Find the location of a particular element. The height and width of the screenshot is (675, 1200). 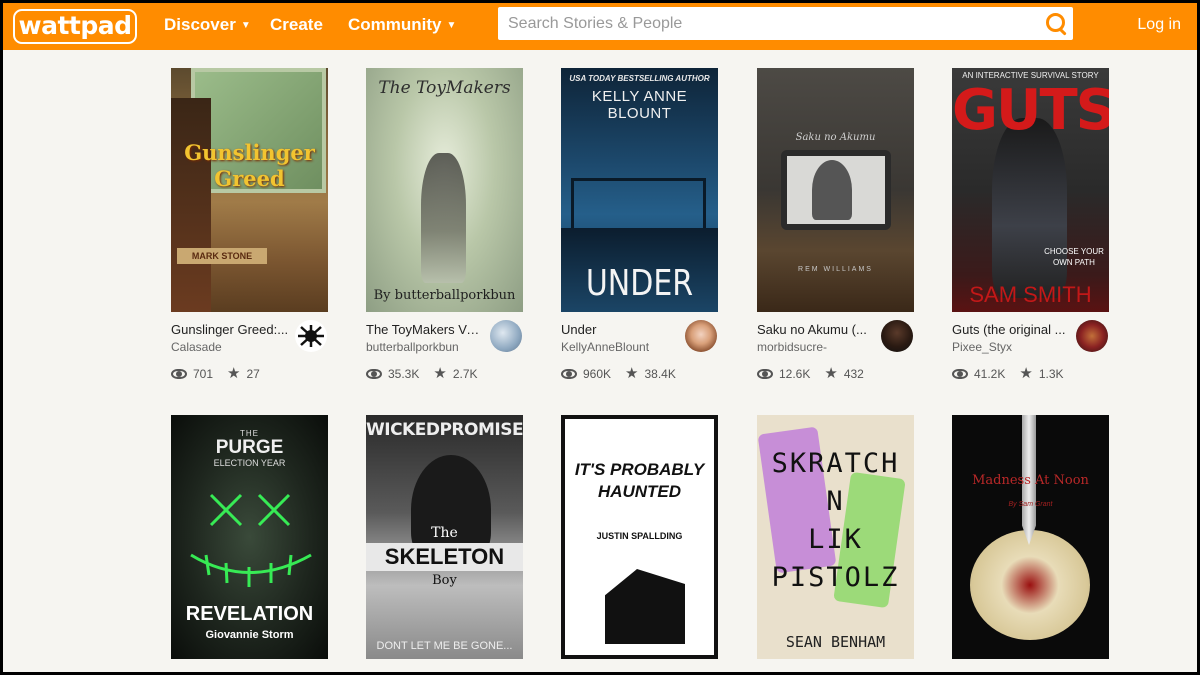

story-stats: 701 ★ 27 is located at coordinates (215, 373).